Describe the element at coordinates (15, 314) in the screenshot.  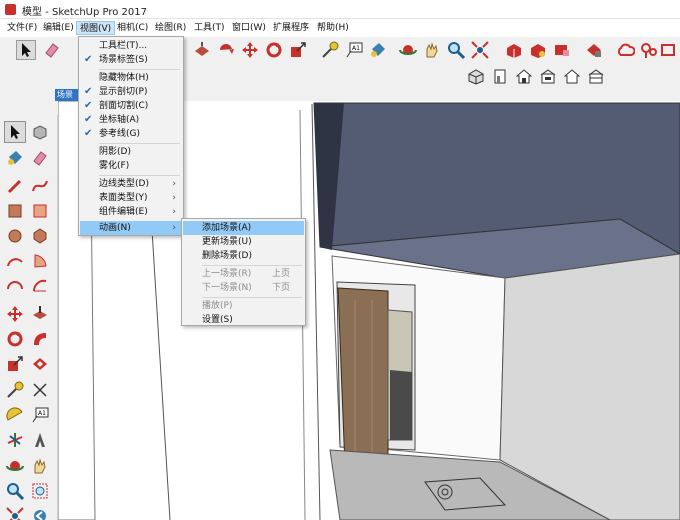
I see `move-icon` at that location.